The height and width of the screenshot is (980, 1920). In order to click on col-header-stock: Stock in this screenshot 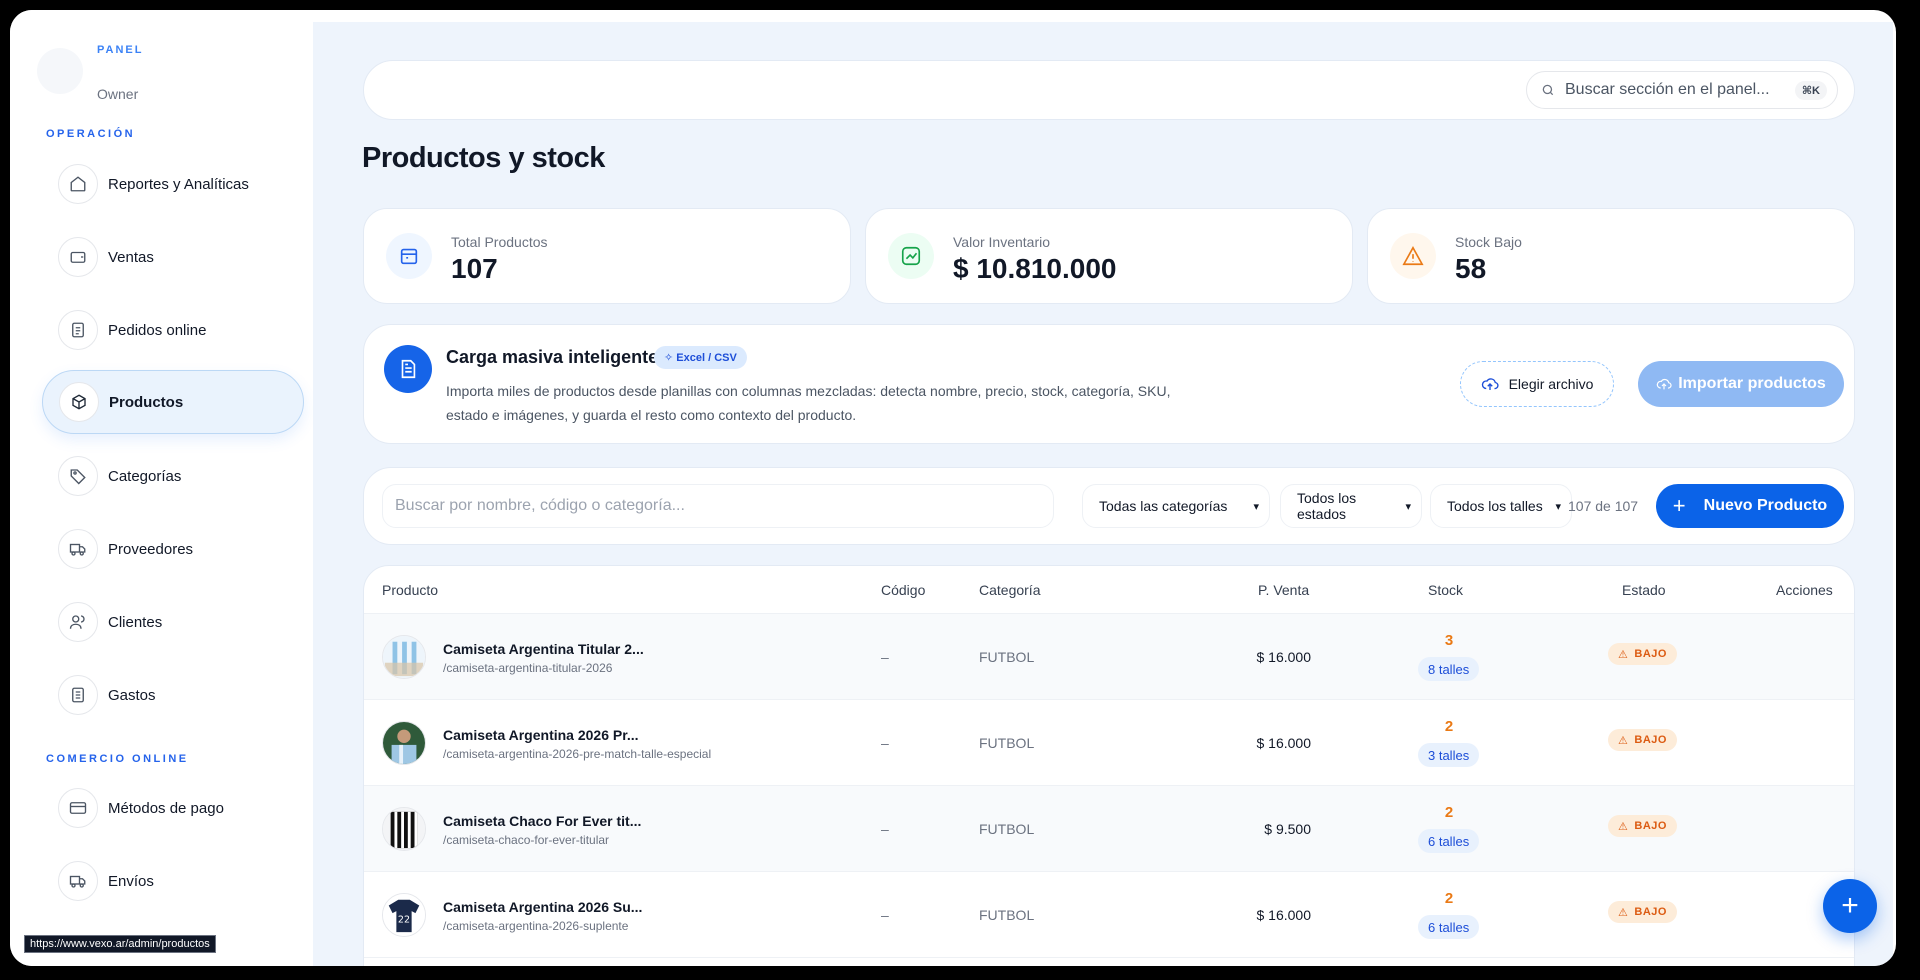, I will do `click(1445, 590)`.